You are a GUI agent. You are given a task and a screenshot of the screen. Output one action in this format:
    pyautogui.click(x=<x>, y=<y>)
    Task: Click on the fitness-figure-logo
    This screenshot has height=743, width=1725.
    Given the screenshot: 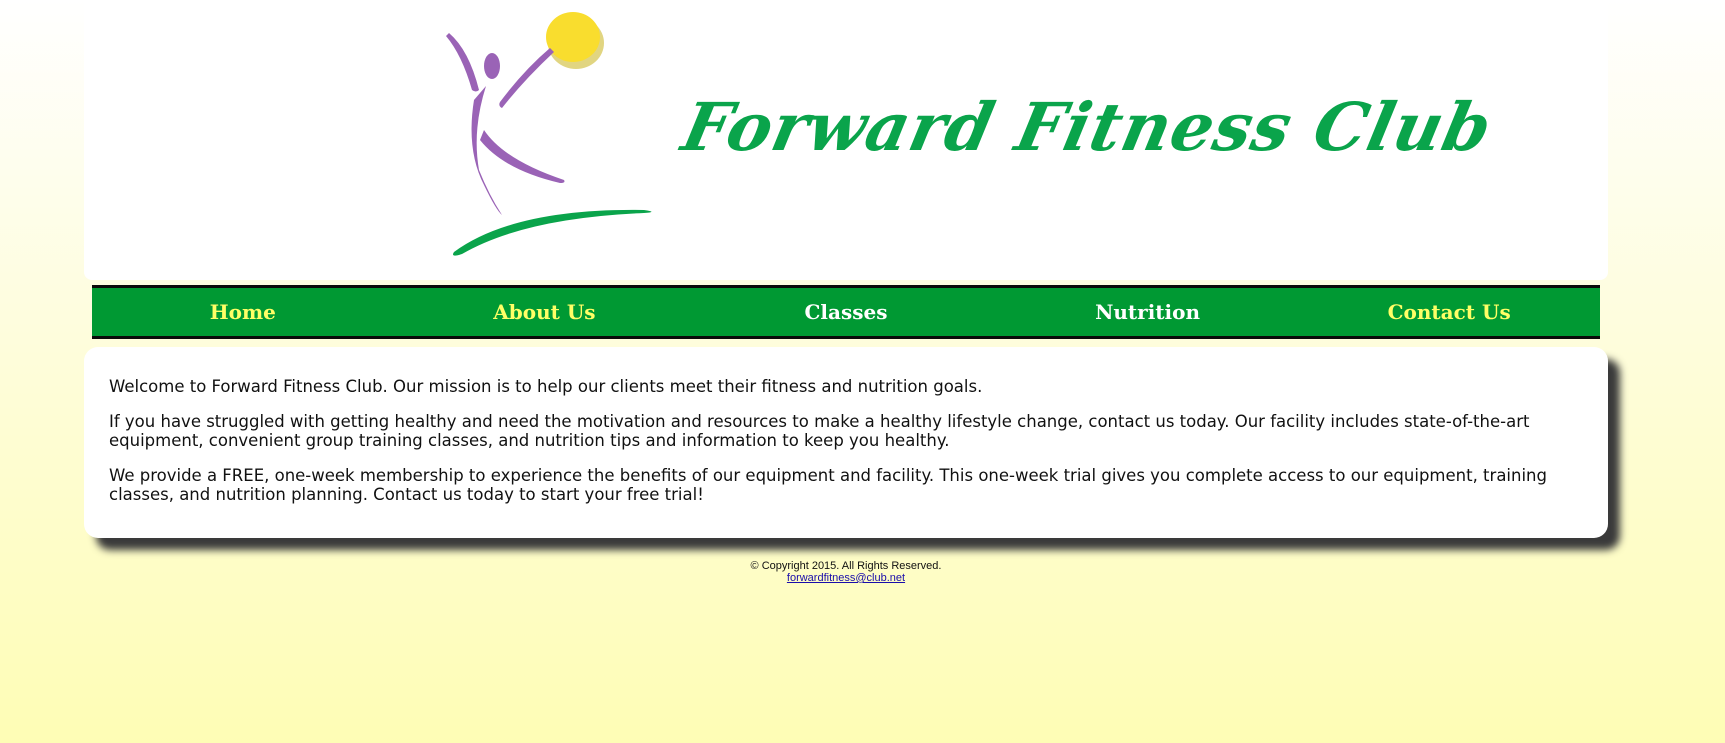 What is the action you would take?
    pyautogui.click(x=549, y=134)
    